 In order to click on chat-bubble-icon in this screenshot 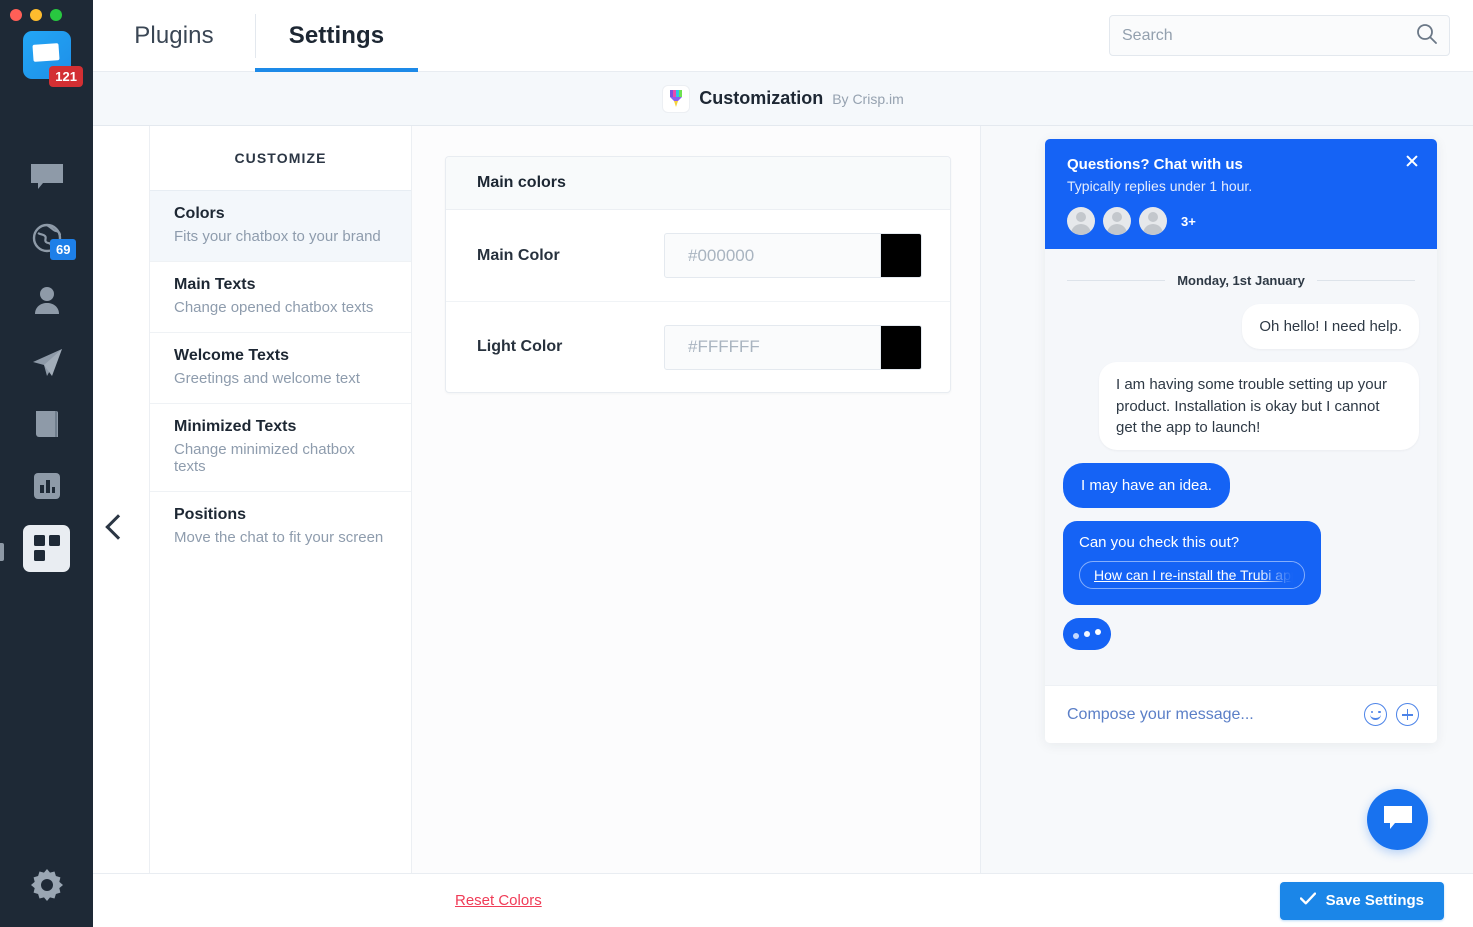, I will do `click(47, 176)`.